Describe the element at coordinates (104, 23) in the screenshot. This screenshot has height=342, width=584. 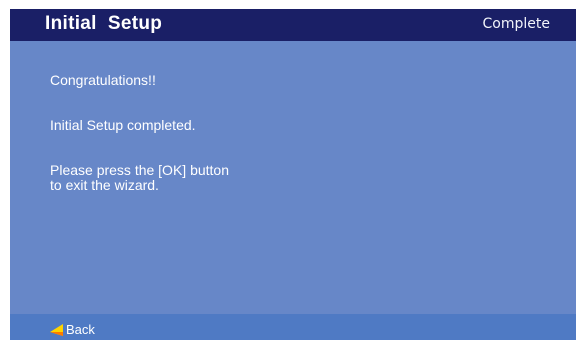
I see `page-title: Initial Setup` at that location.